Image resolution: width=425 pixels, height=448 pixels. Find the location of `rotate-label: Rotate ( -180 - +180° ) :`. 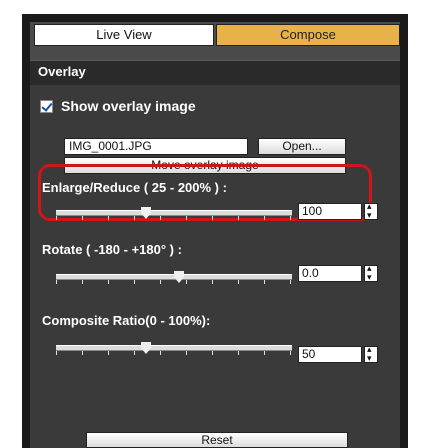

rotate-label: Rotate ( -180 - +180° ) : is located at coordinates (112, 249).